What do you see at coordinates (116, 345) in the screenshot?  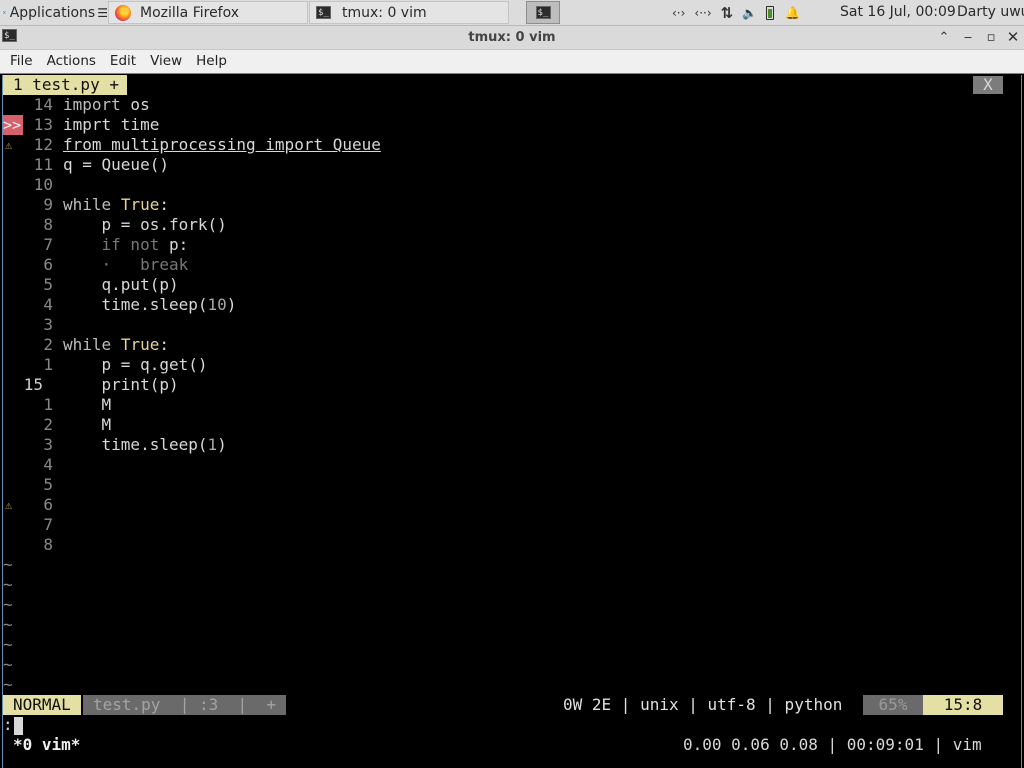 I see `code-text: while True:` at bounding box center [116, 345].